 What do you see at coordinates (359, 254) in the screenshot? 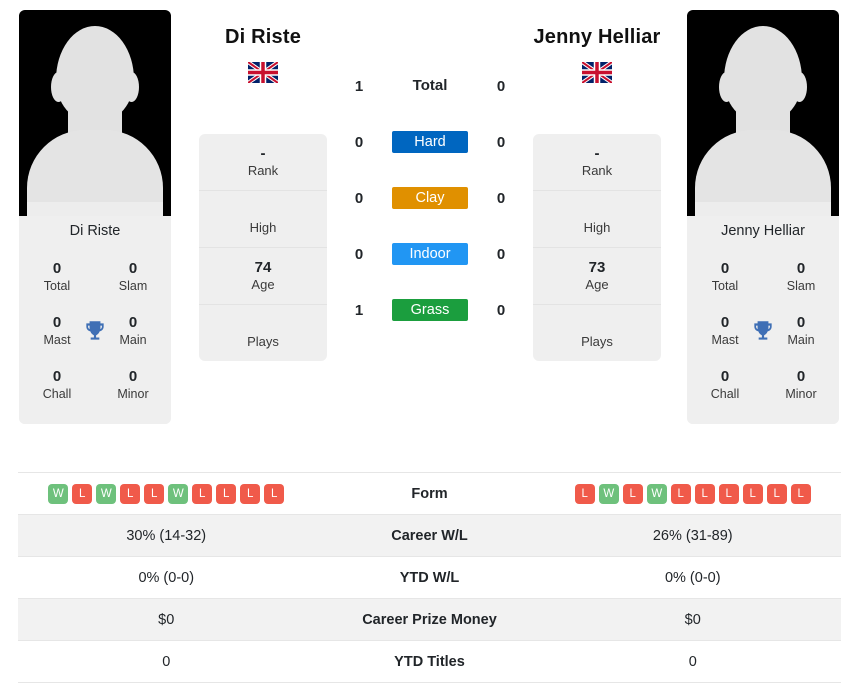
I see `h2h-indoor-left-count: 0` at bounding box center [359, 254].